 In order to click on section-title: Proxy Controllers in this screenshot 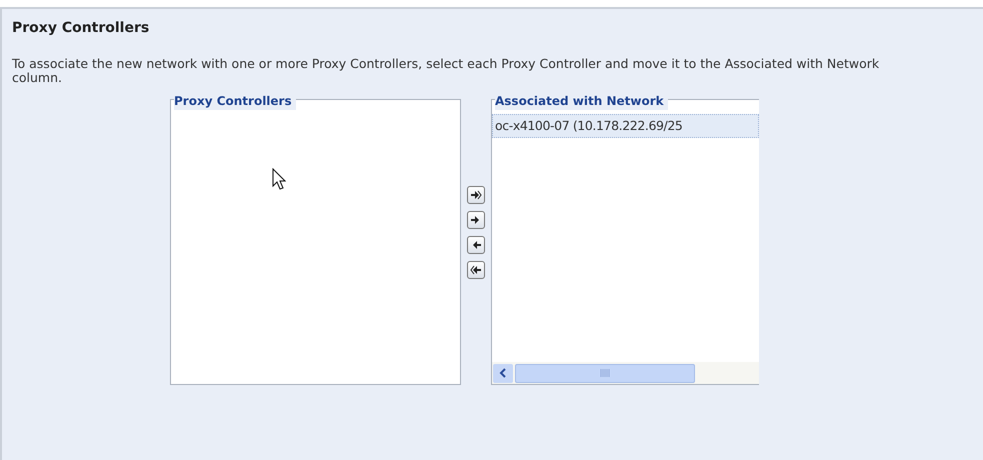, I will do `click(81, 28)`.